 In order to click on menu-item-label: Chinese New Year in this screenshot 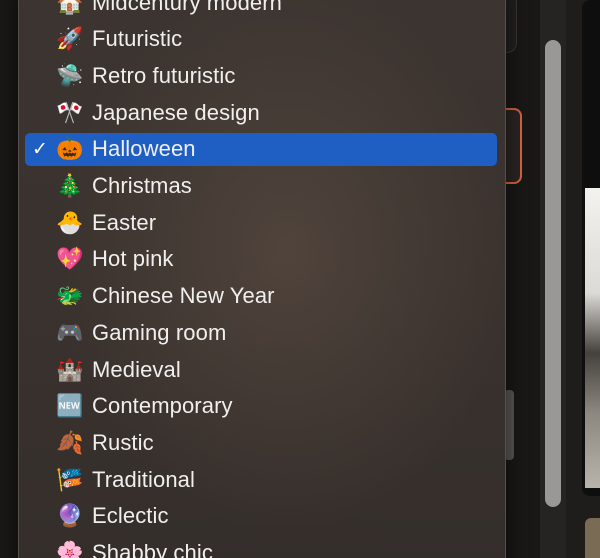, I will do `click(183, 296)`.